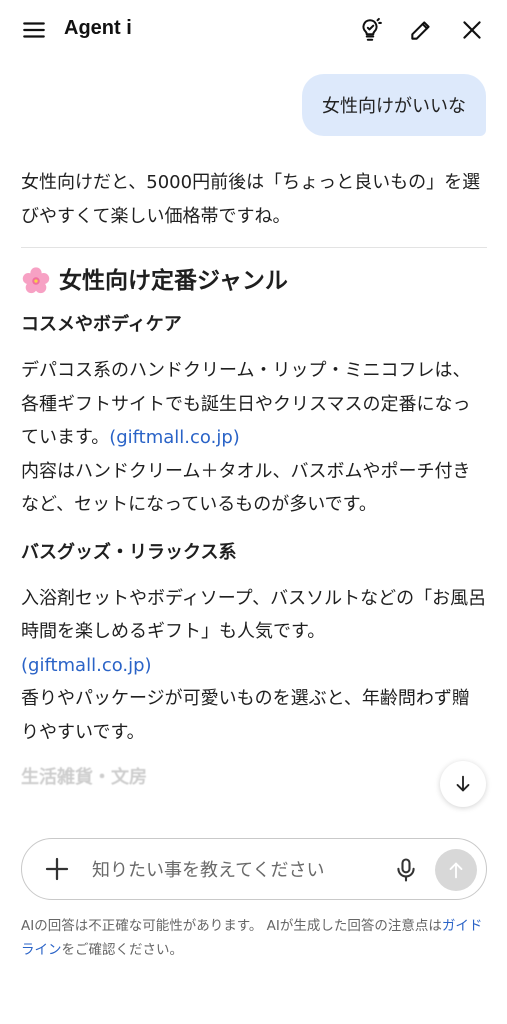 The width and height of the screenshot is (507, 1024). I want to click on lightbulb-icon, so click(372, 29).